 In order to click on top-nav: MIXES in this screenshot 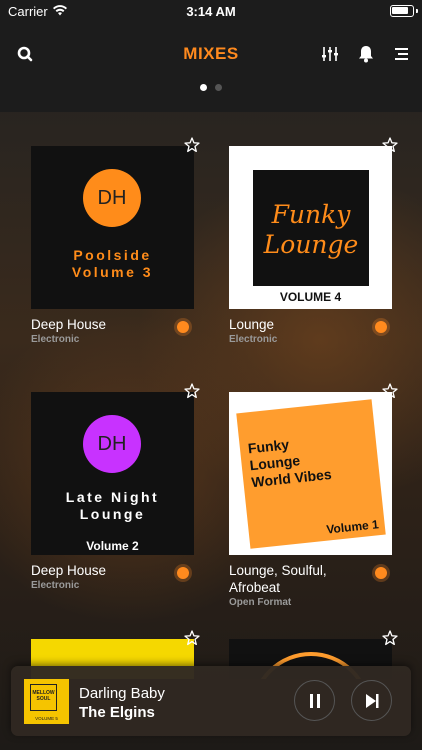, I will do `click(211, 67)`.